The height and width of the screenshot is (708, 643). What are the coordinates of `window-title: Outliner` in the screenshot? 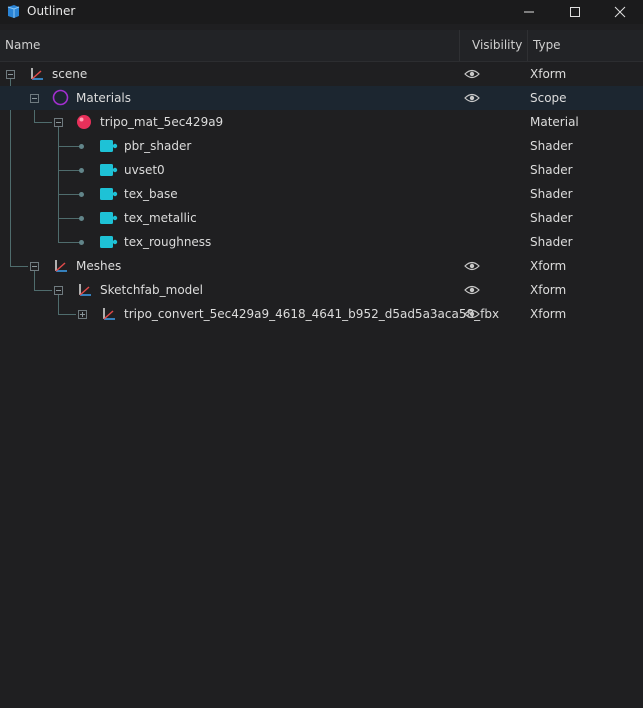 It's located at (51, 11).